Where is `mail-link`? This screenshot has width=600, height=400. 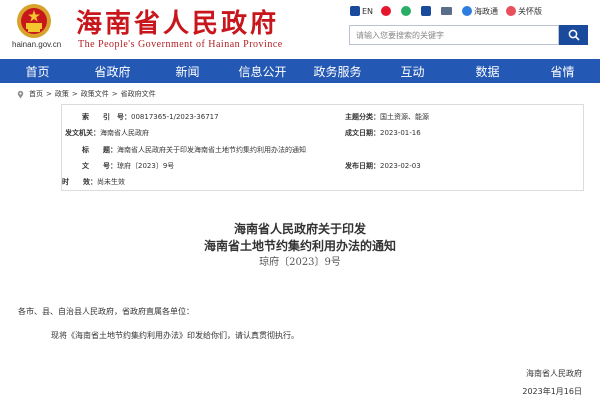 mail-link is located at coordinates (447, 11).